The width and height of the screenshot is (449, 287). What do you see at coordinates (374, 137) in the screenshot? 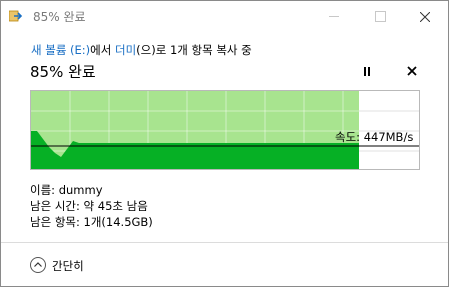
I see `speed-label: 속도: 447MB/s` at bounding box center [374, 137].